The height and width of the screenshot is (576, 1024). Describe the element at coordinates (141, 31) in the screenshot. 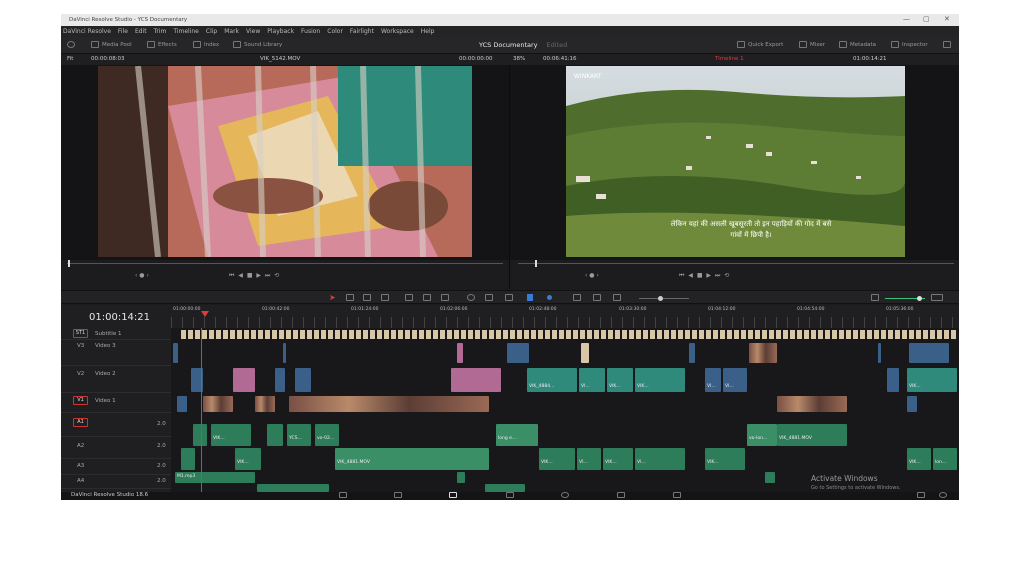

I see `menu-edit: Edit` at that location.